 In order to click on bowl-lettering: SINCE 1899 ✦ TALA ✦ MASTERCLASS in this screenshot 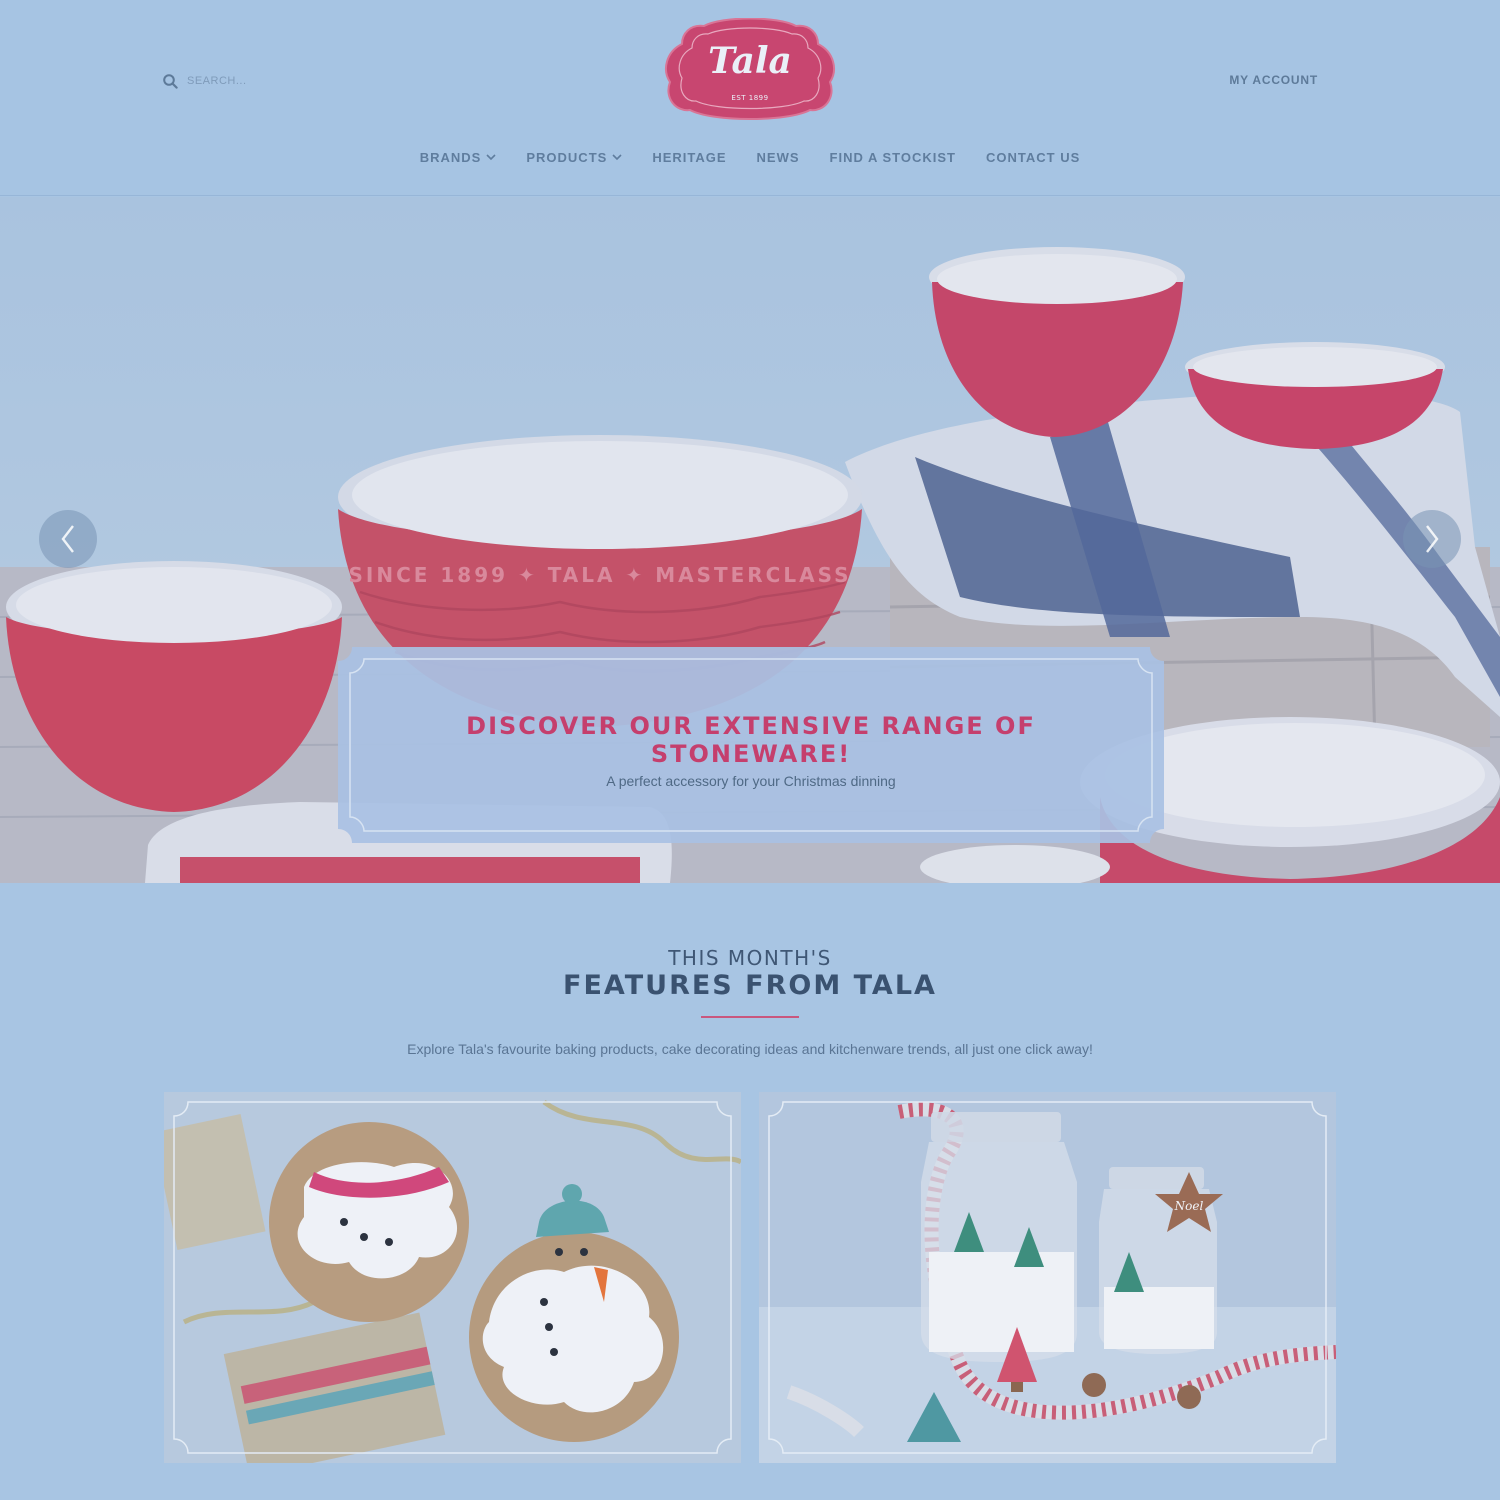, I will do `click(599, 575)`.